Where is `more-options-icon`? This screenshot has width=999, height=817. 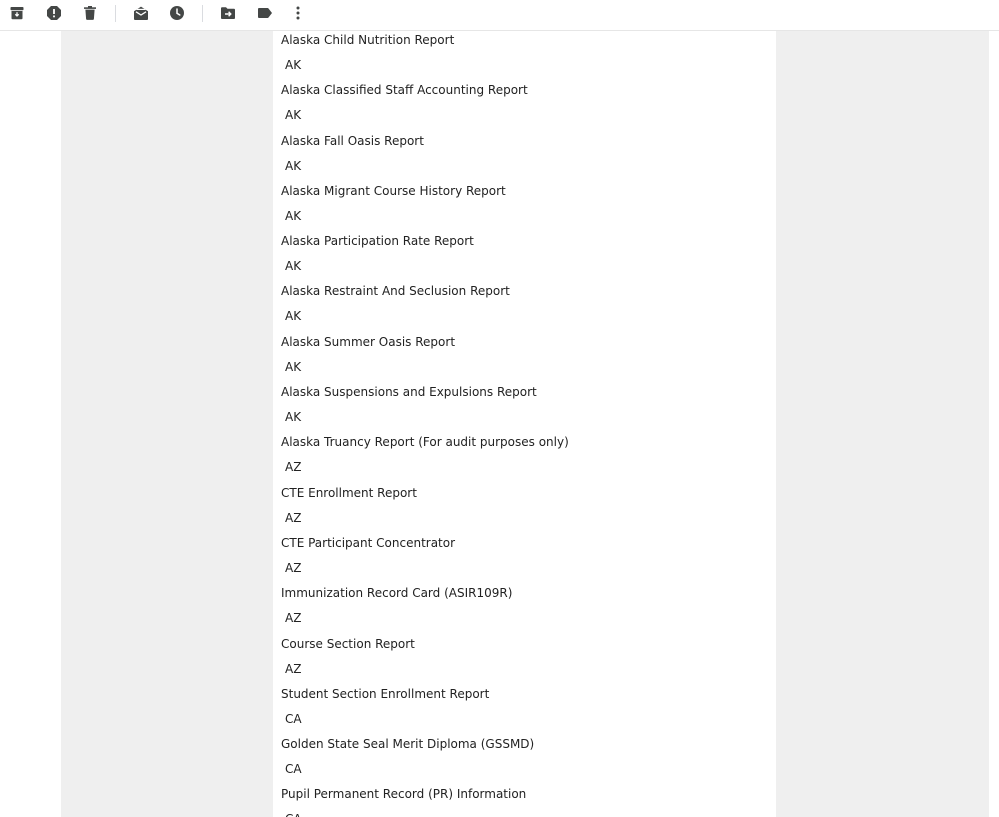
more-options-icon is located at coordinates (298, 13).